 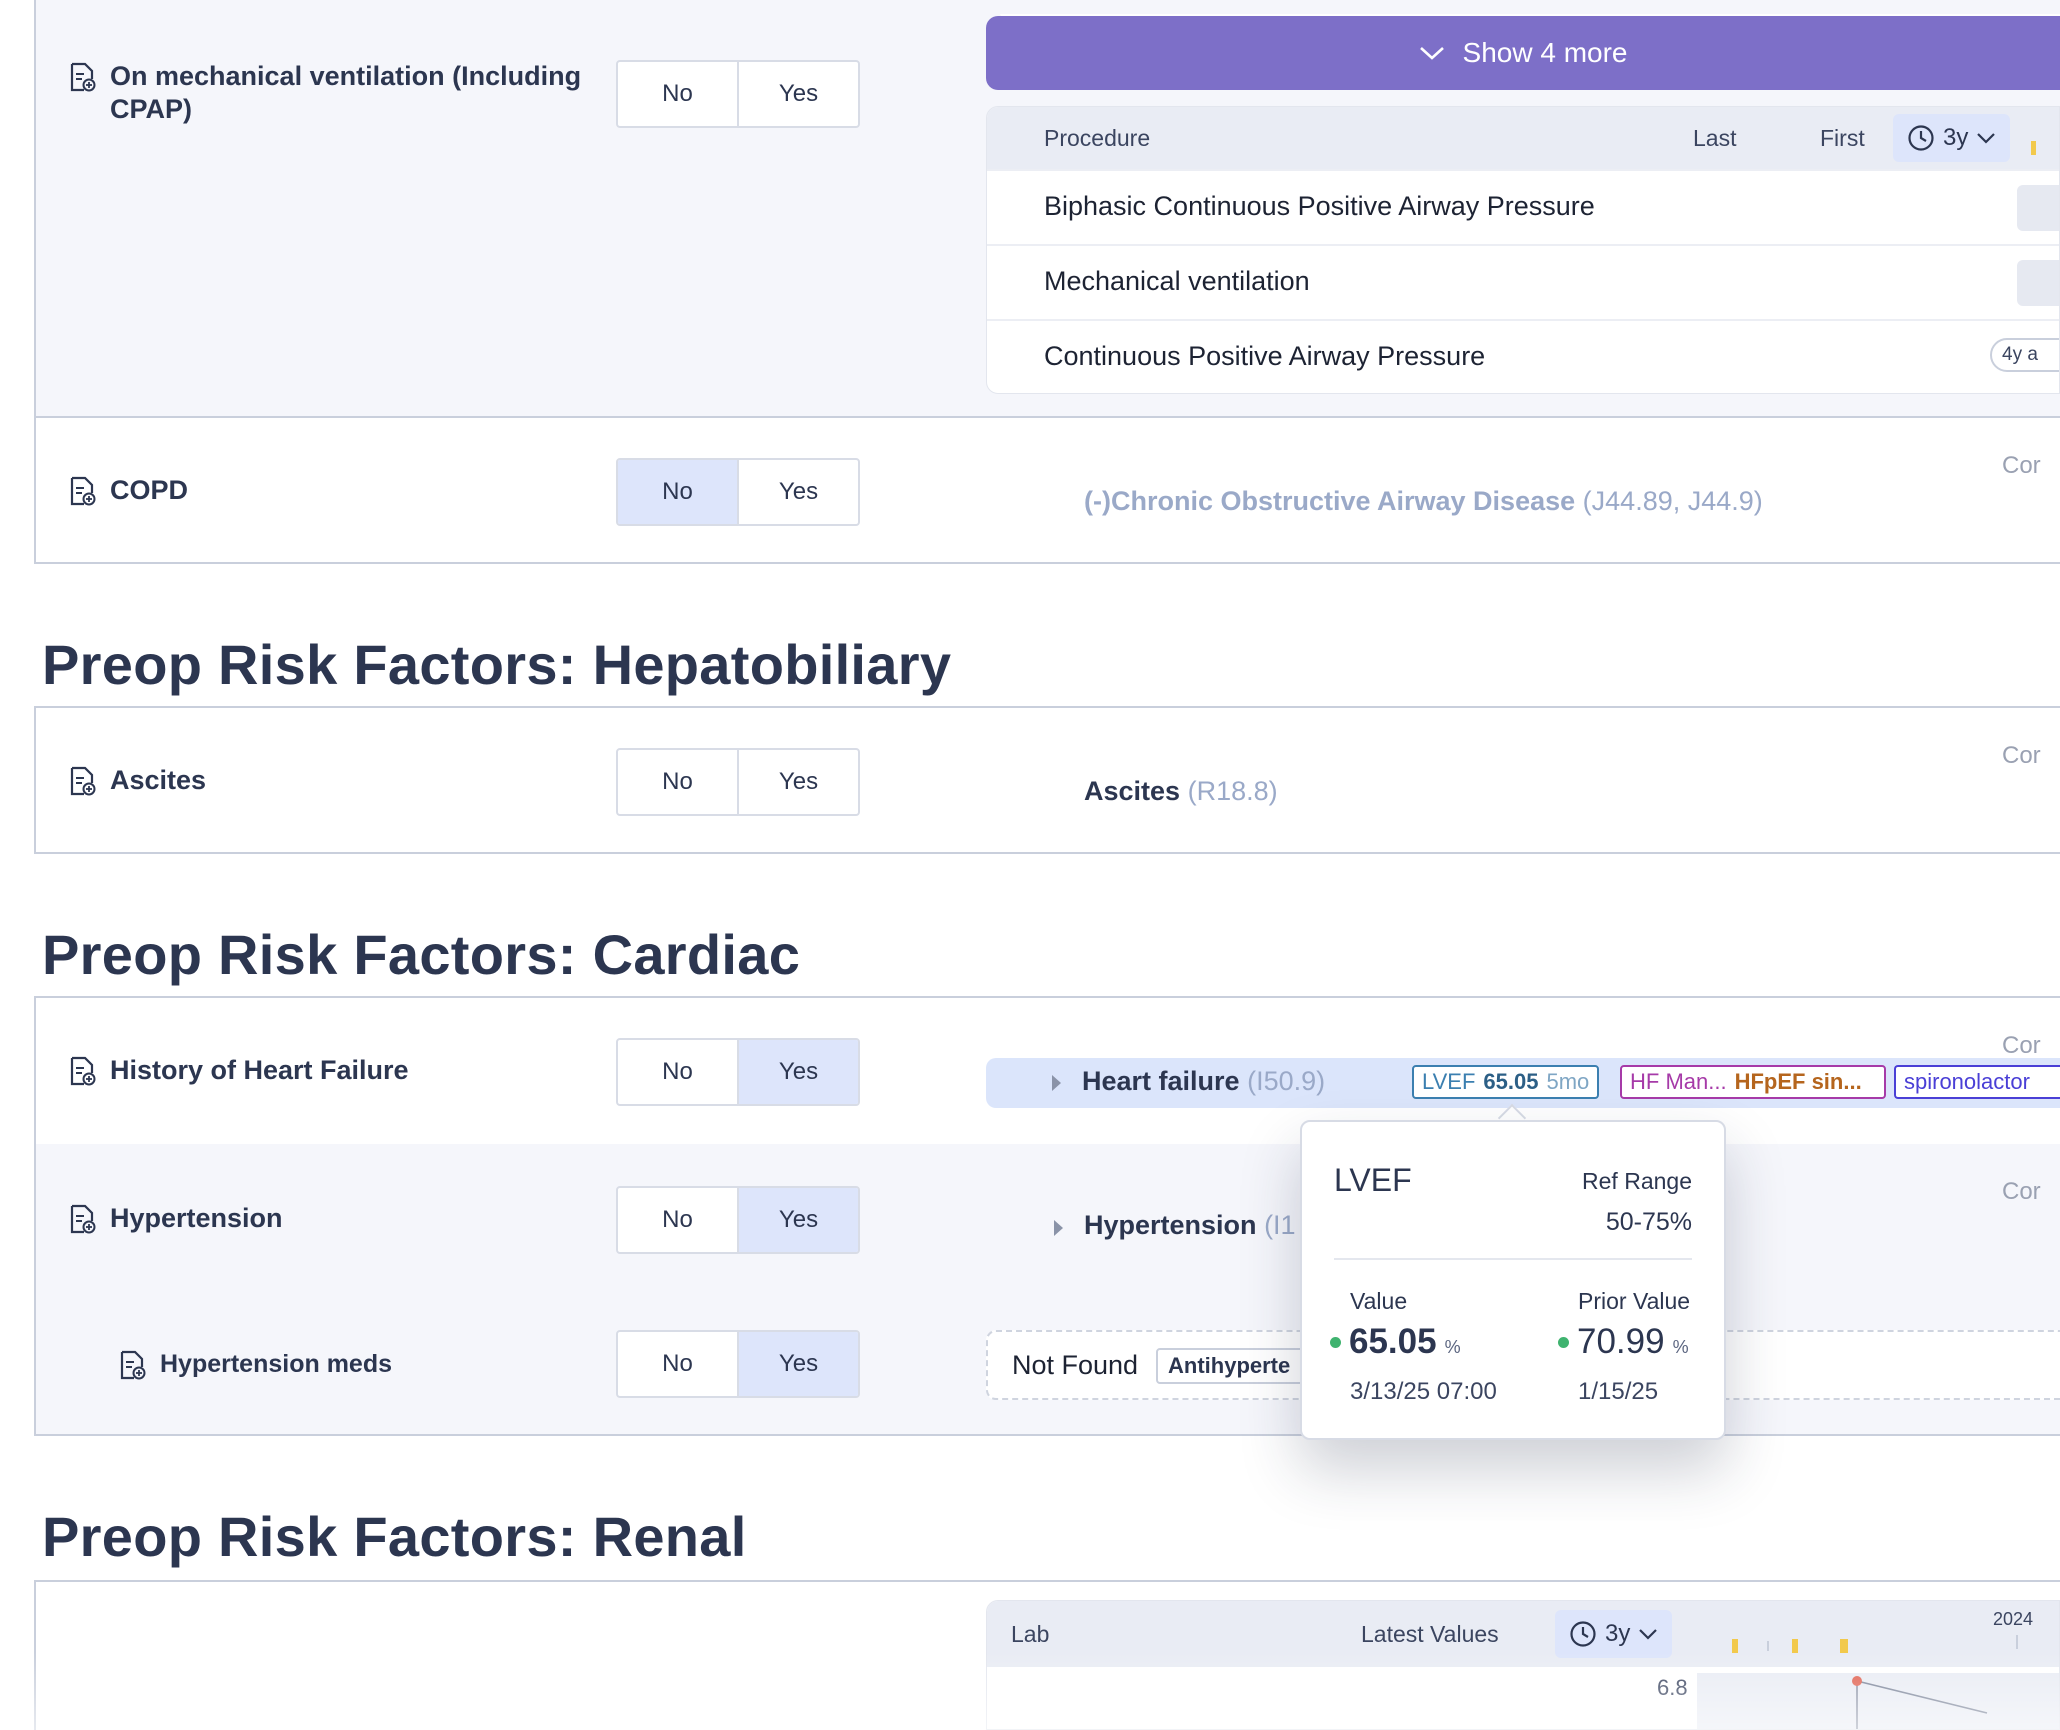 What do you see at coordinates (238, 1070) in the screenshot?
I see `heart-failure-question: History of Heart Failure` at bounding box center [238, 1070].